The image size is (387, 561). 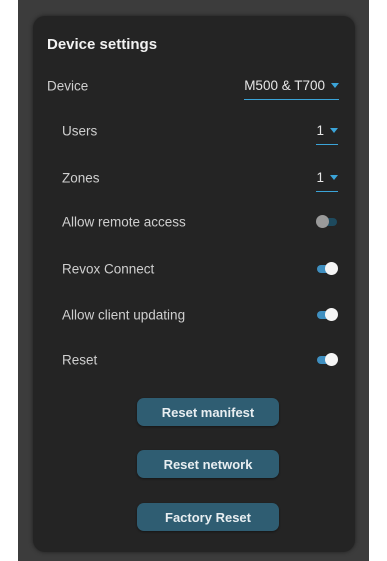 I want to click on reset-toggle, so click(x=327, y=360).